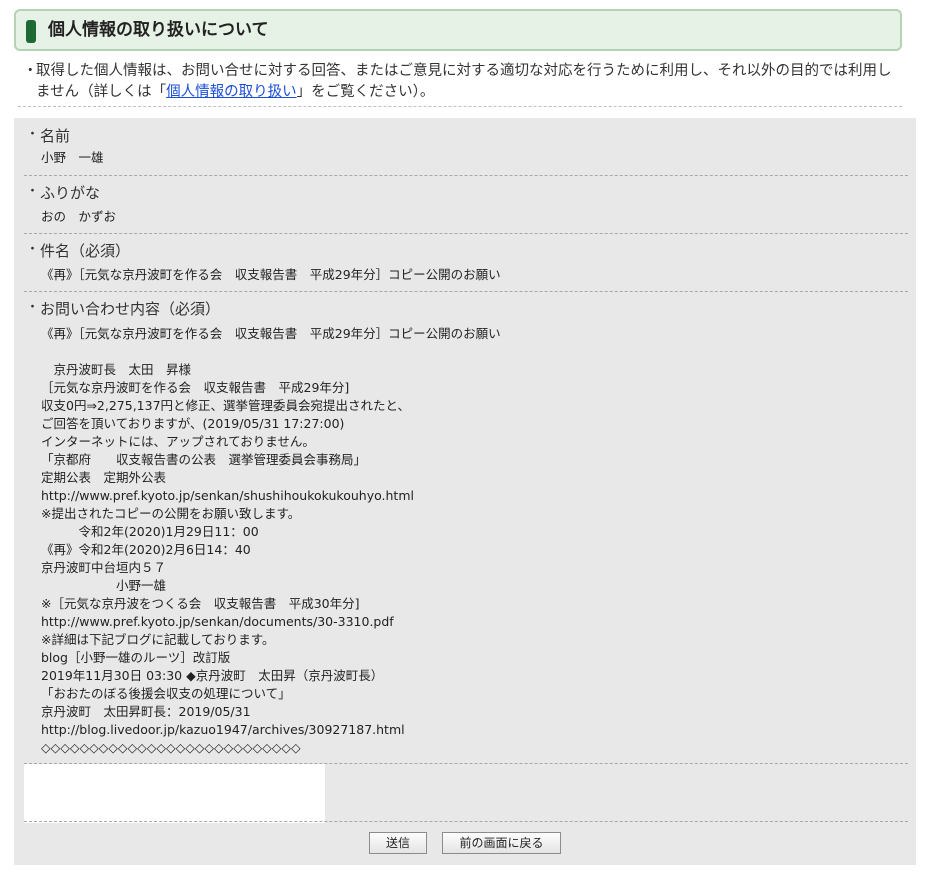  What do you see at coordinates (212, 675) in the screenshot?
I see `inquiry-line: 2019年11月30日 03:30 ◆京丹波町 太田昇（京丹波町長）` at bounding box center [212, 675].